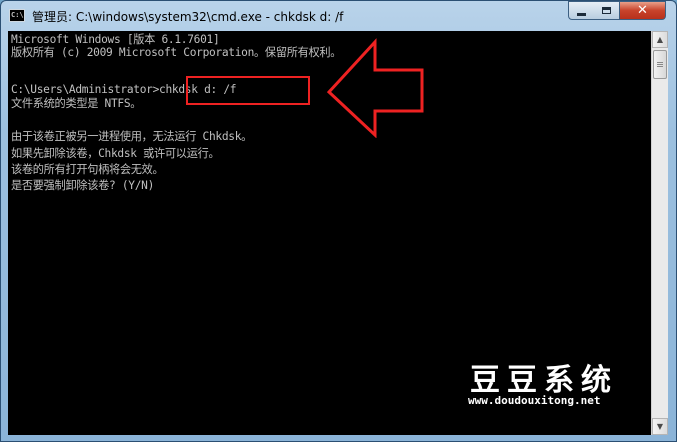 The image size is (677, 442). Describe the element at coordinates (83, 185) in the screenshot. I see `console-prompt-line: 是否要强制卸除该卷? (Y/N)` at that location.